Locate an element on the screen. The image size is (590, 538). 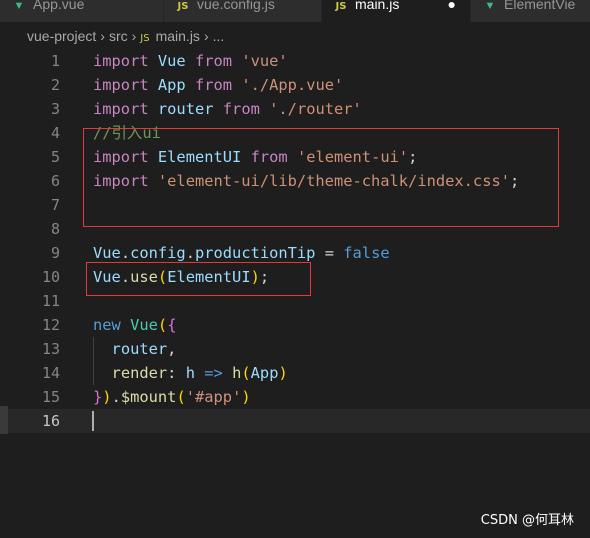
line-number: 8 is located at coordinates (55, 229).